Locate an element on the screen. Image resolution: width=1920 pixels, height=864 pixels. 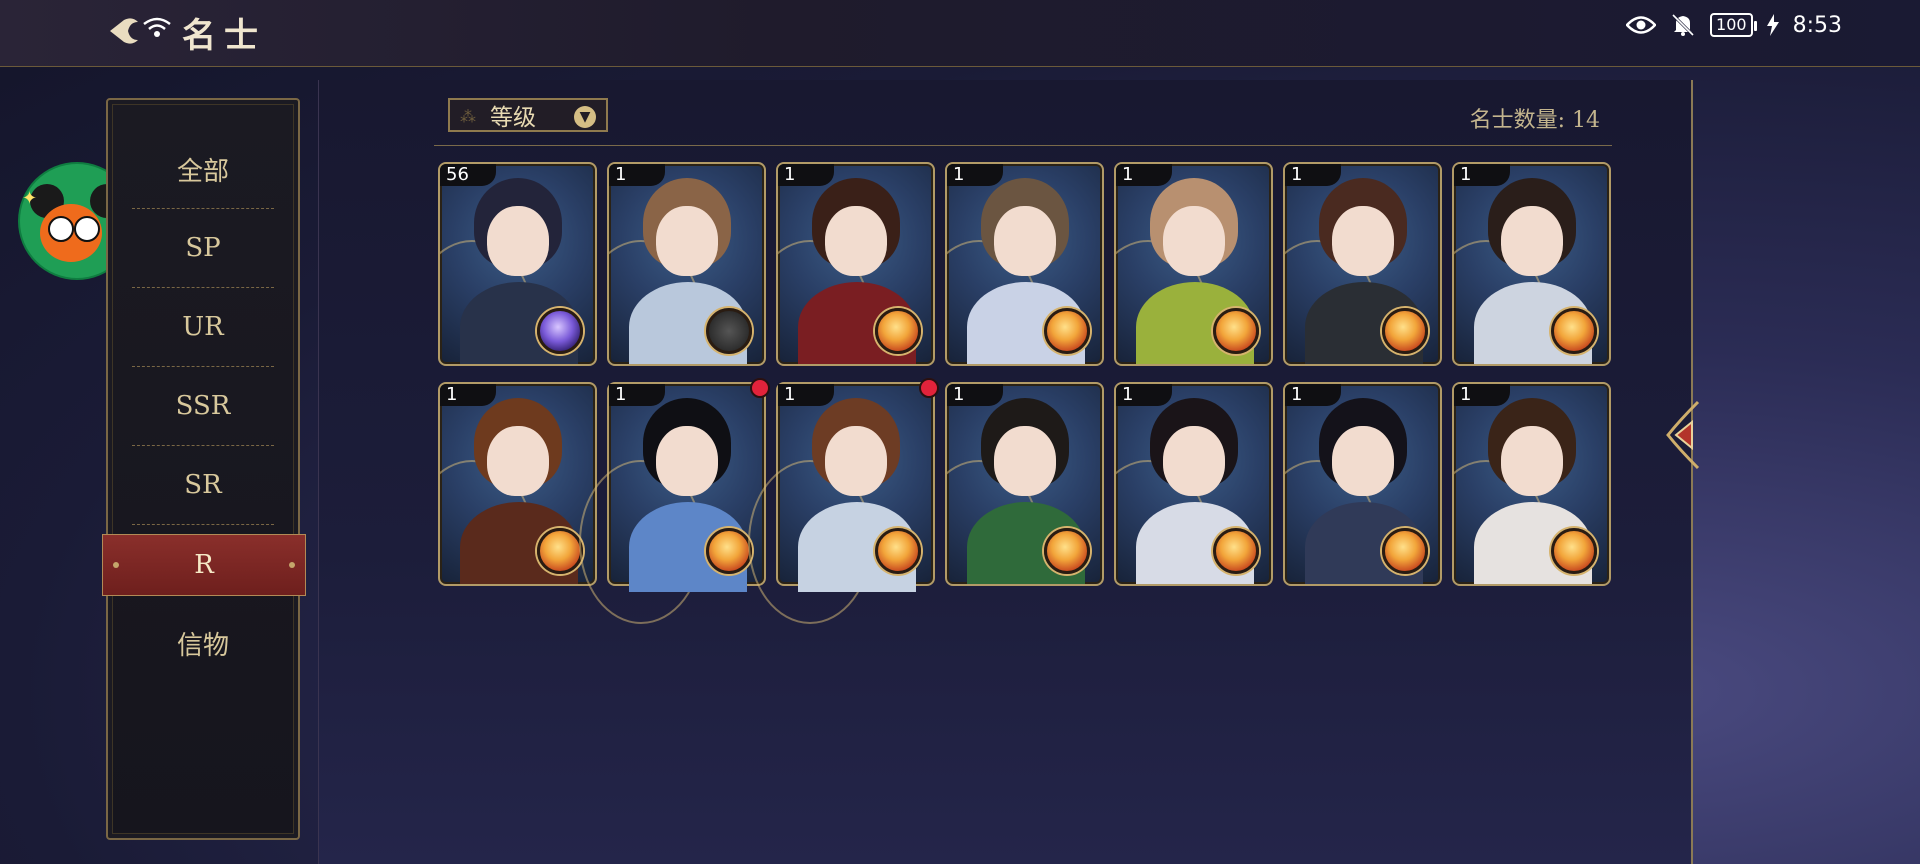
filter-ur-label: UR is located at coordinates (203, 327).